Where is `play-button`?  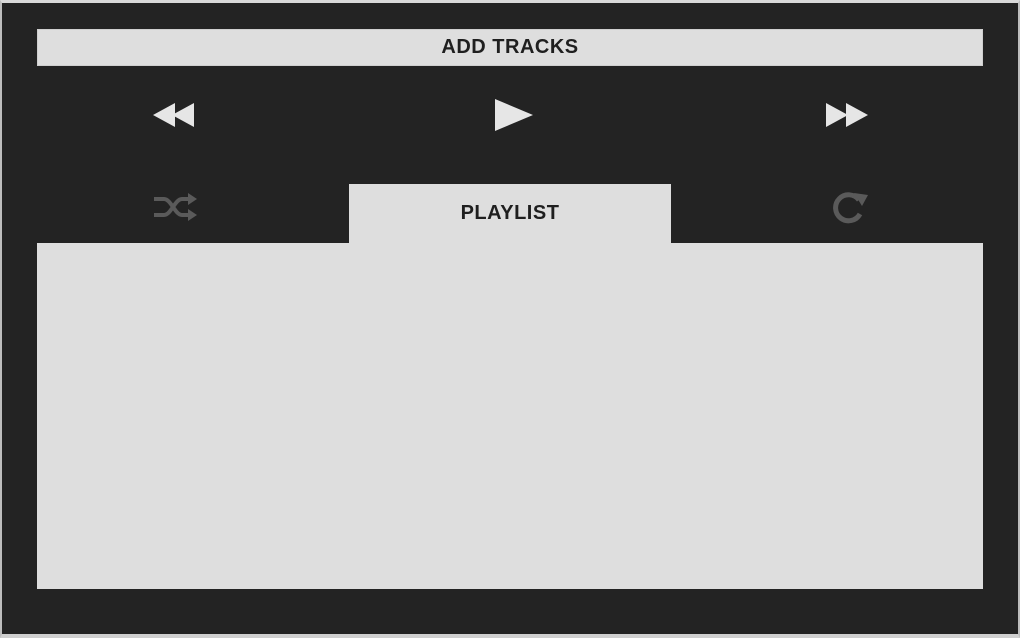 play-button is located at coordinates (512, 115).